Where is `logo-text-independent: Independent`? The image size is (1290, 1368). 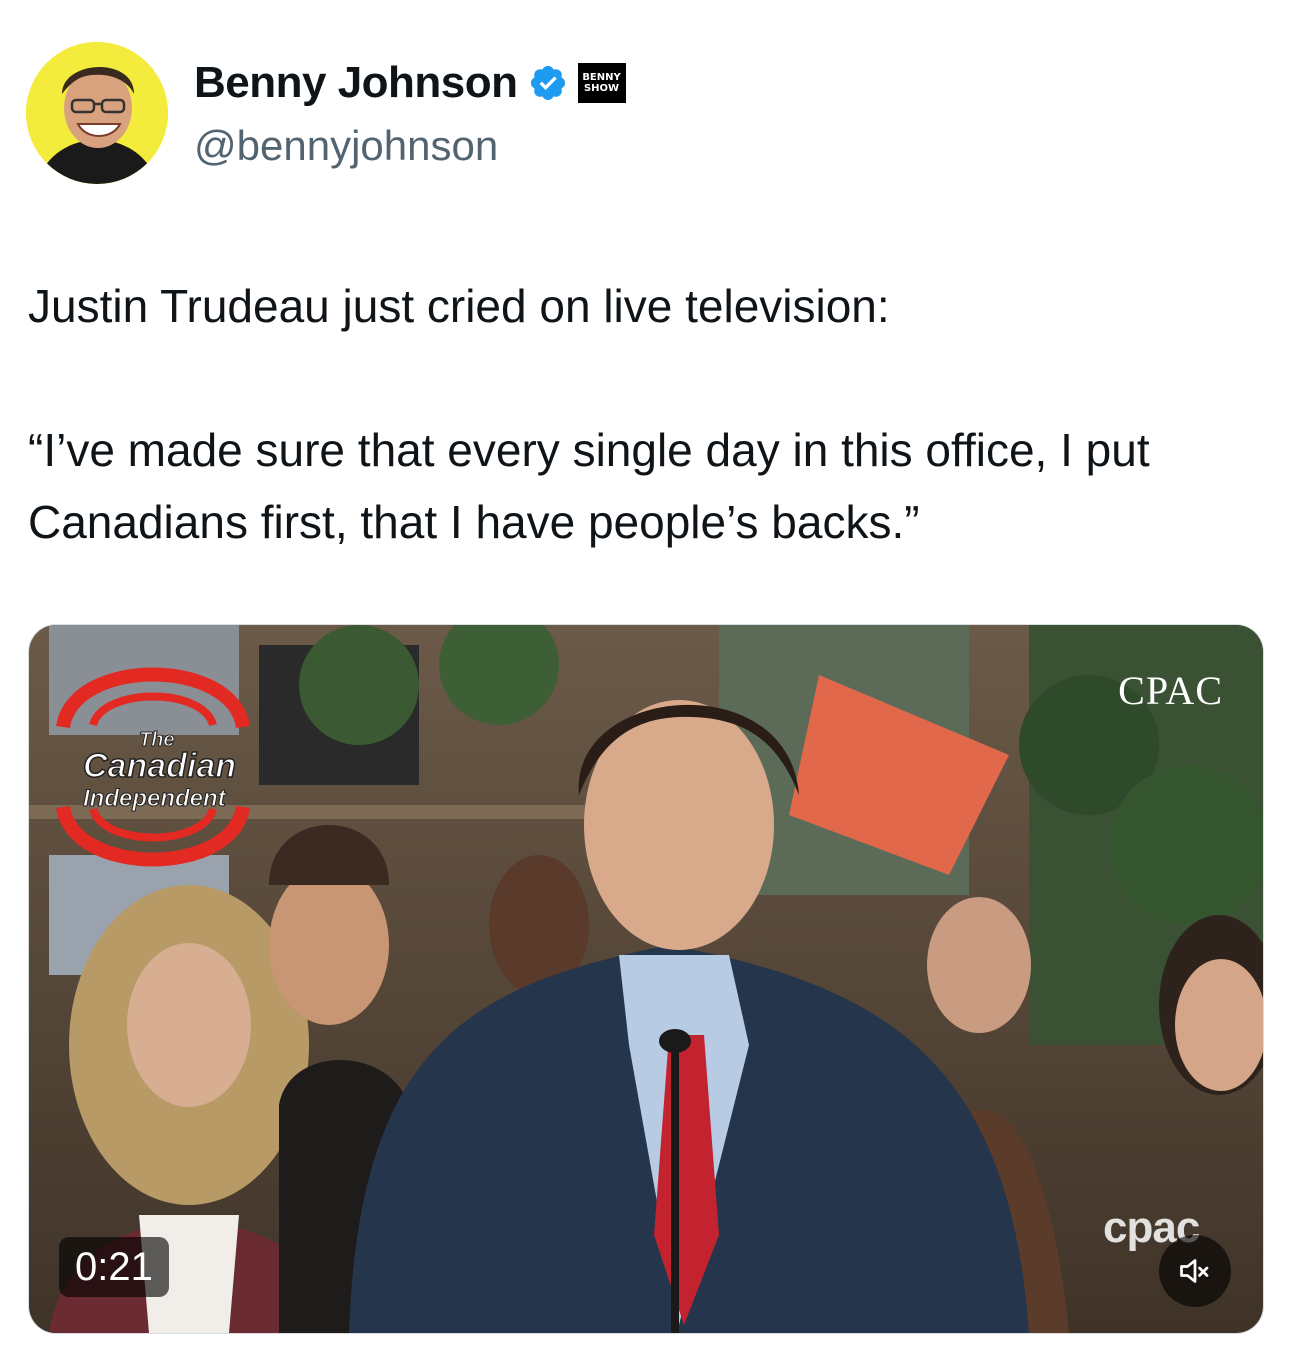 logo-text-independent: Independent is located at coordinates (155, 799).